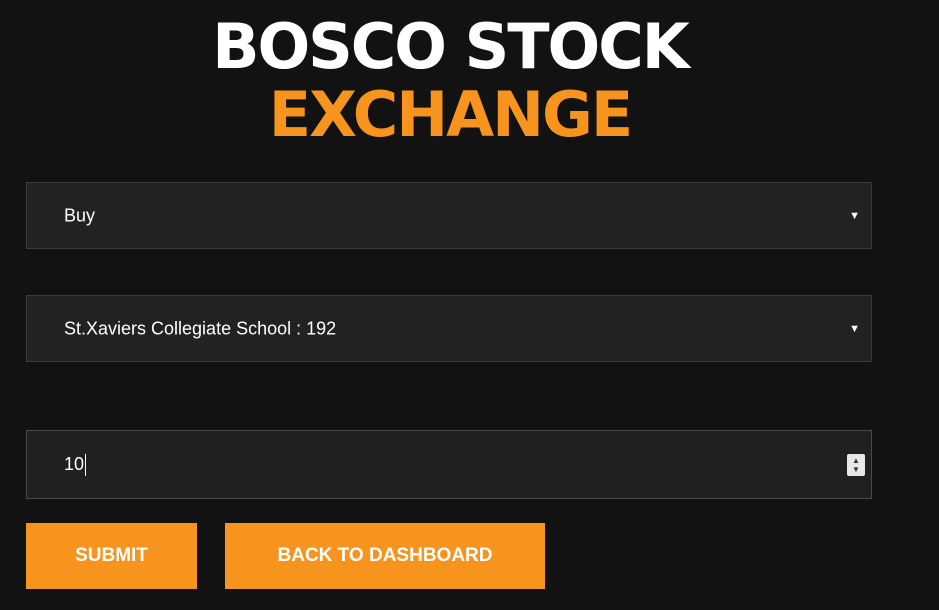  I want to click on stock-select: St.Xaviers Collegiate School : 192 ▼, so click(449, 328).